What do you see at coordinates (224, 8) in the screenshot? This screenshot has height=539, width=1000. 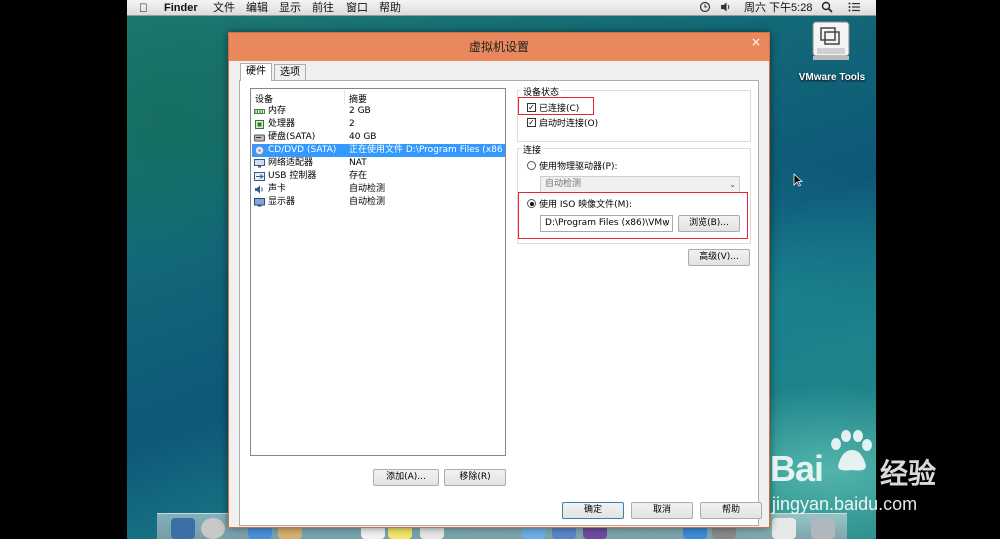 I see `menu-file: 文件` at bounding box center [224, 8].